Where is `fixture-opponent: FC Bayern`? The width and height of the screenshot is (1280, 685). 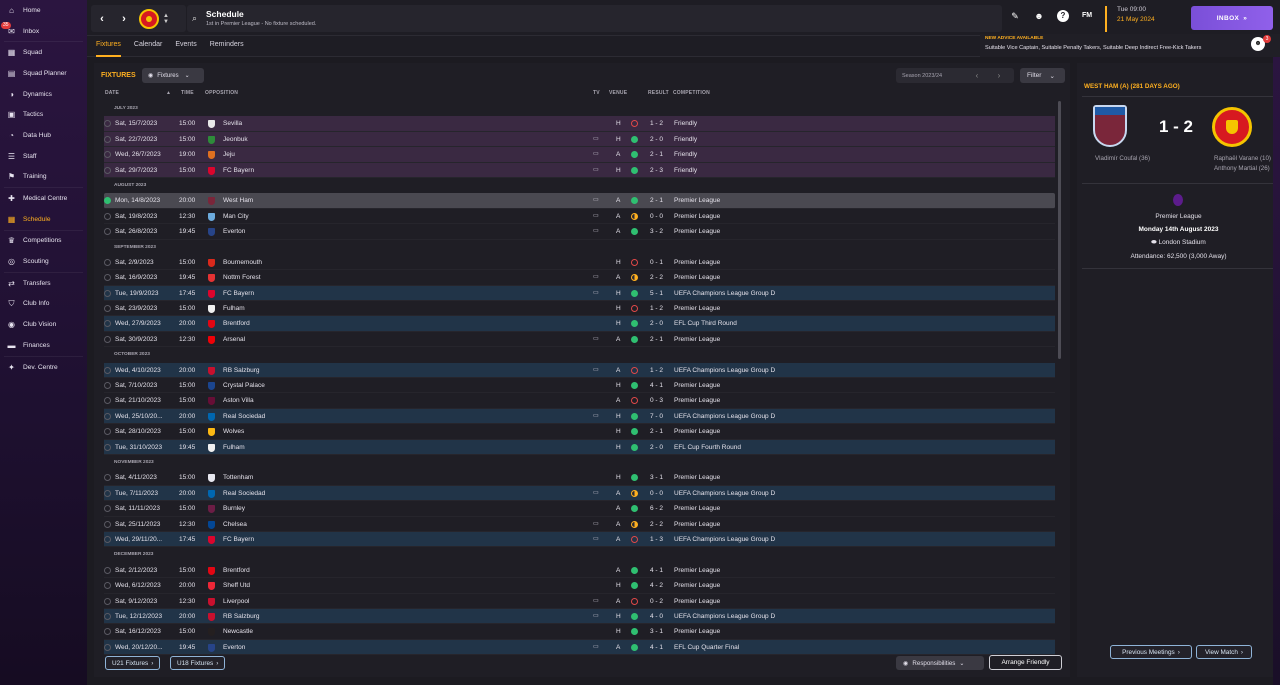
fixture-opponent: FC Bayern is located at coordinates (238, 170).